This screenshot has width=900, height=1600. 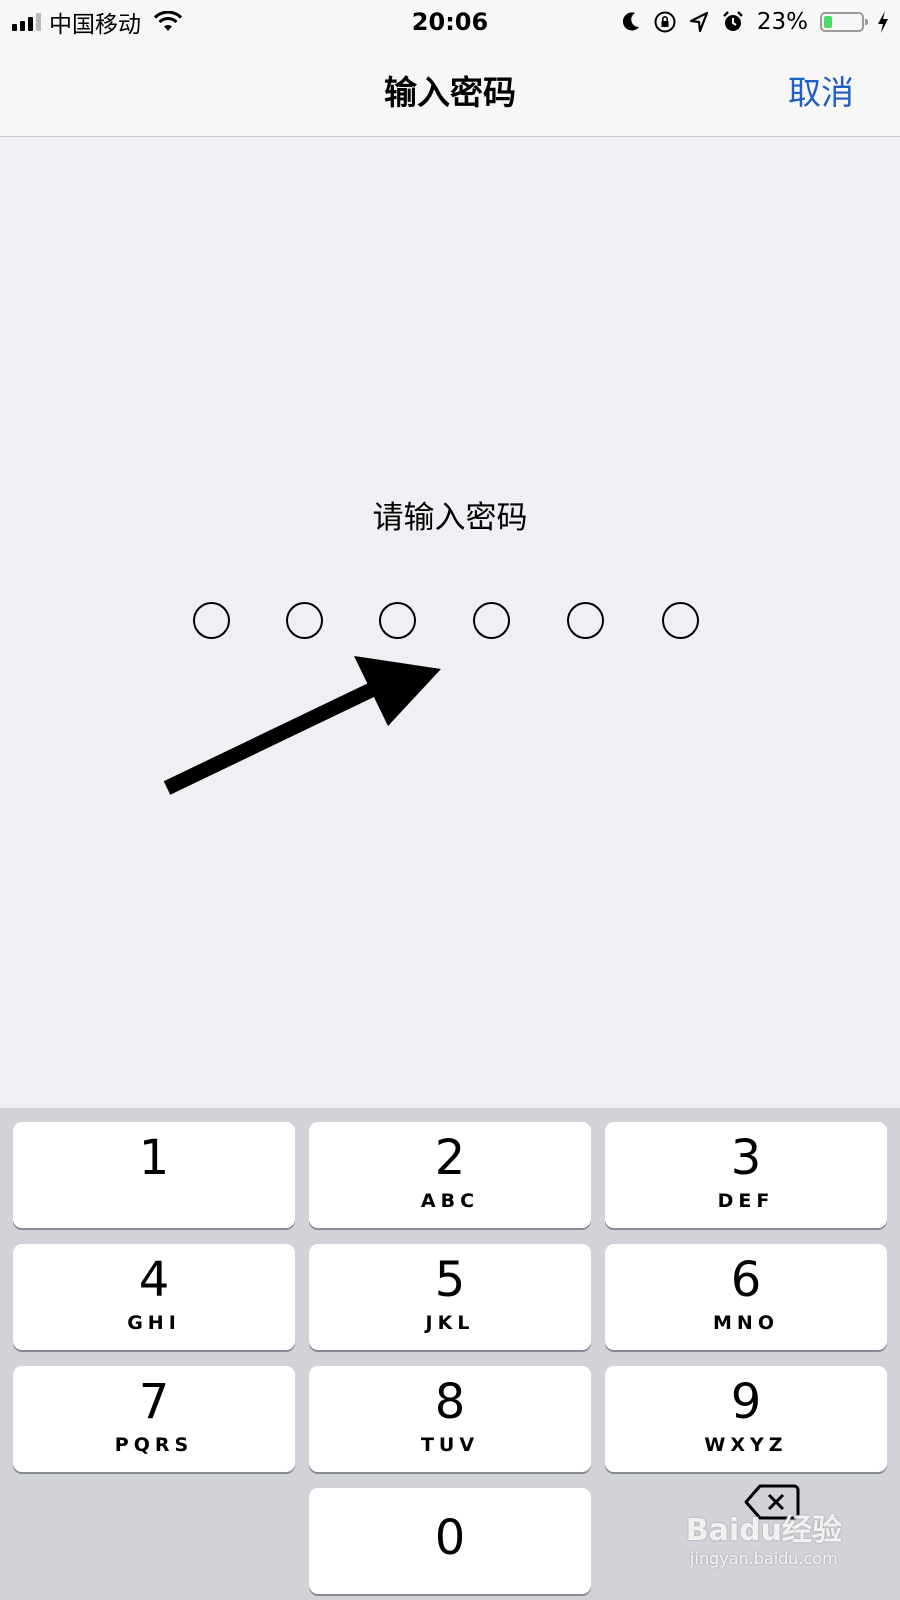 I want to click on key-digit: 8, so click(x=450, y=1402).